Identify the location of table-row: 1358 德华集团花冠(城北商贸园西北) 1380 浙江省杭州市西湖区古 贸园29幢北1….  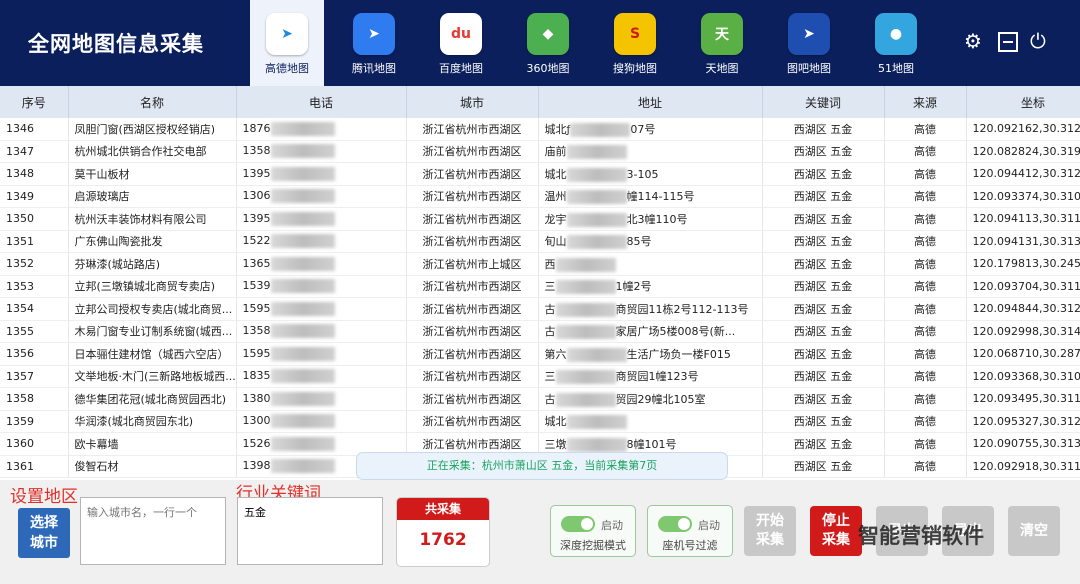
(540, 399).